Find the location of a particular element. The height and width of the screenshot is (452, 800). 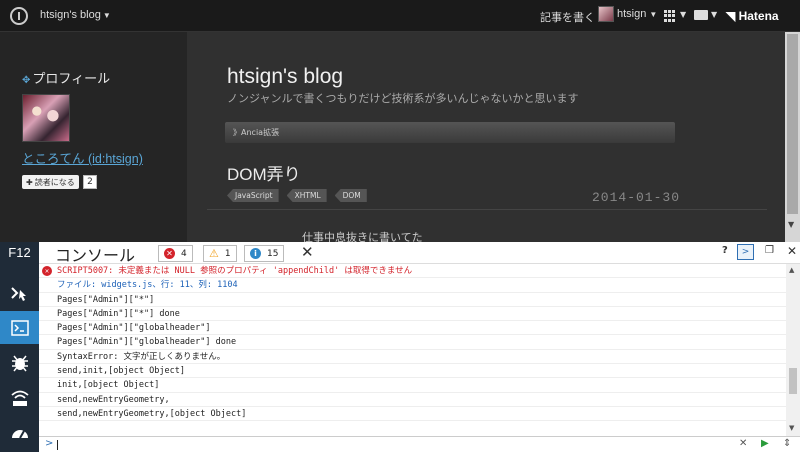

log-entry: init,[object Object] is located at coordinates (412, 385).